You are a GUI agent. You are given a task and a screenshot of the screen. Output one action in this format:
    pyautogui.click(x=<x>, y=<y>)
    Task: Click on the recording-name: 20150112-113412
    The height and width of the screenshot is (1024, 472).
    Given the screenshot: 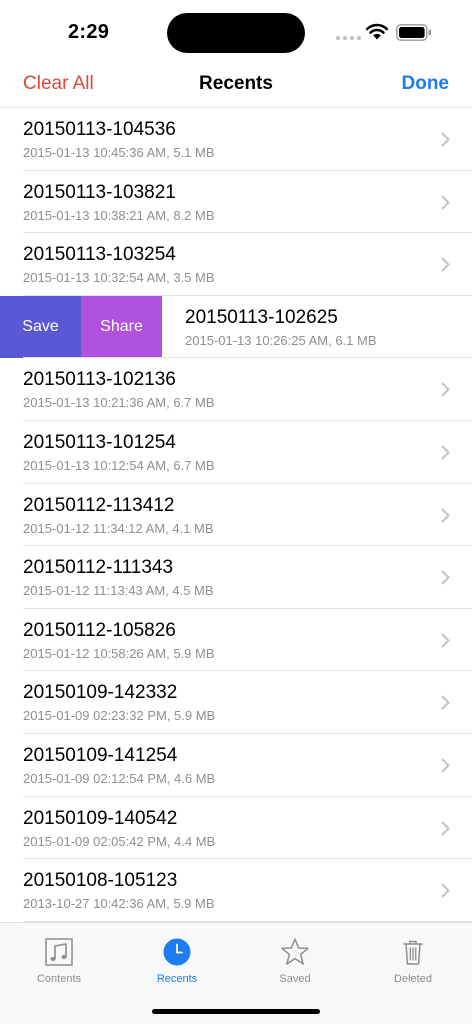 What is the action you would take?
    pyautogui.click(x=99, y=505)
    